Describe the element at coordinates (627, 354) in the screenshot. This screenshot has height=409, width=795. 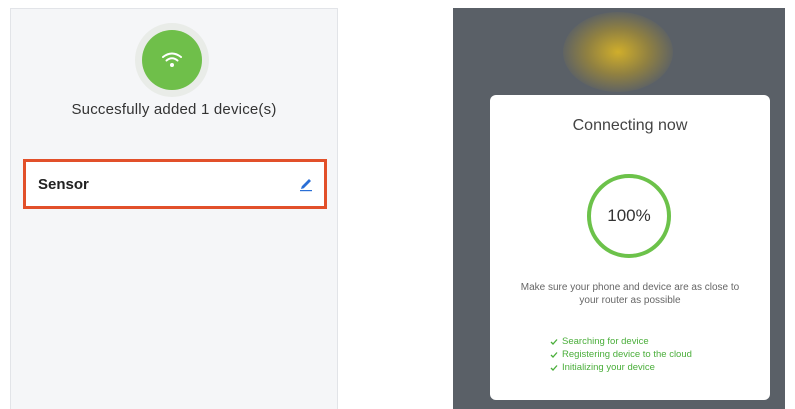
I see `connection-step-label: Registering device to the cloud` at that location.